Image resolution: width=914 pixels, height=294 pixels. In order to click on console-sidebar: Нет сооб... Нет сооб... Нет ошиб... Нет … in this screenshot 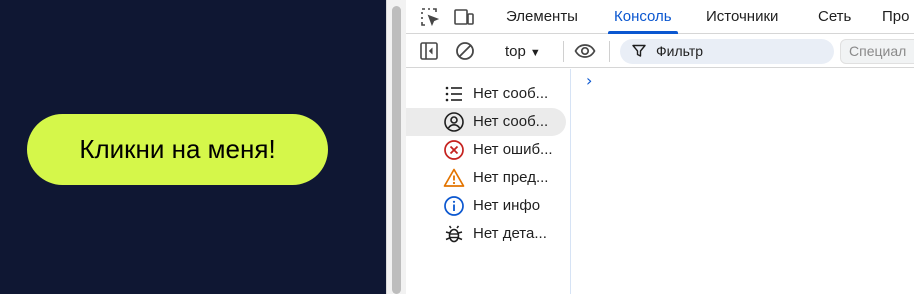, I will do `click(488, 181)`.